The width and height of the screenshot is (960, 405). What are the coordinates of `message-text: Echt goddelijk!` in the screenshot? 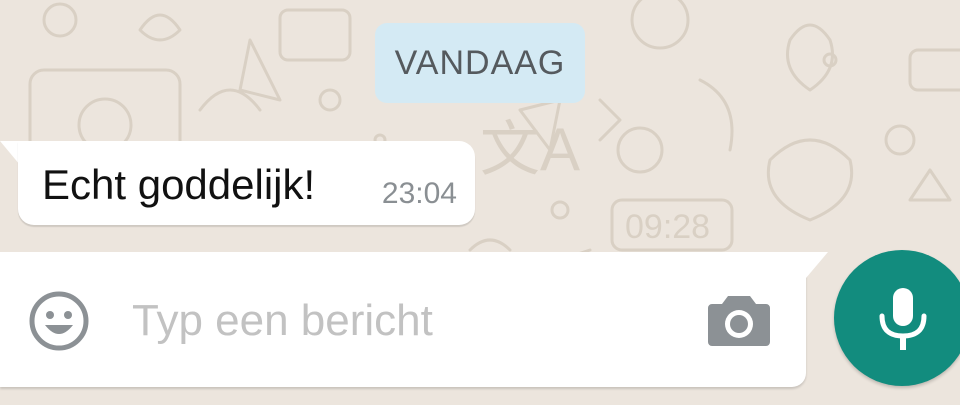 It's located at (179, 184).